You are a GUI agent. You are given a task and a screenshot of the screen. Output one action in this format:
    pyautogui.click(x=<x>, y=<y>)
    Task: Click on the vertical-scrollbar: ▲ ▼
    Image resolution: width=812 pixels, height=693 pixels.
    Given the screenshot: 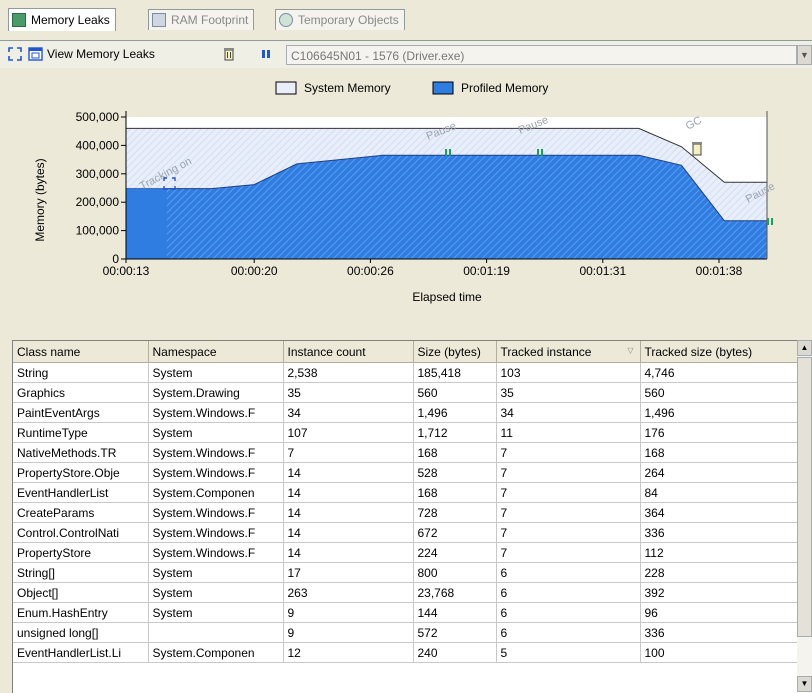 What is the action you would take?
    pyautogui.click(x=804, y=516)
    